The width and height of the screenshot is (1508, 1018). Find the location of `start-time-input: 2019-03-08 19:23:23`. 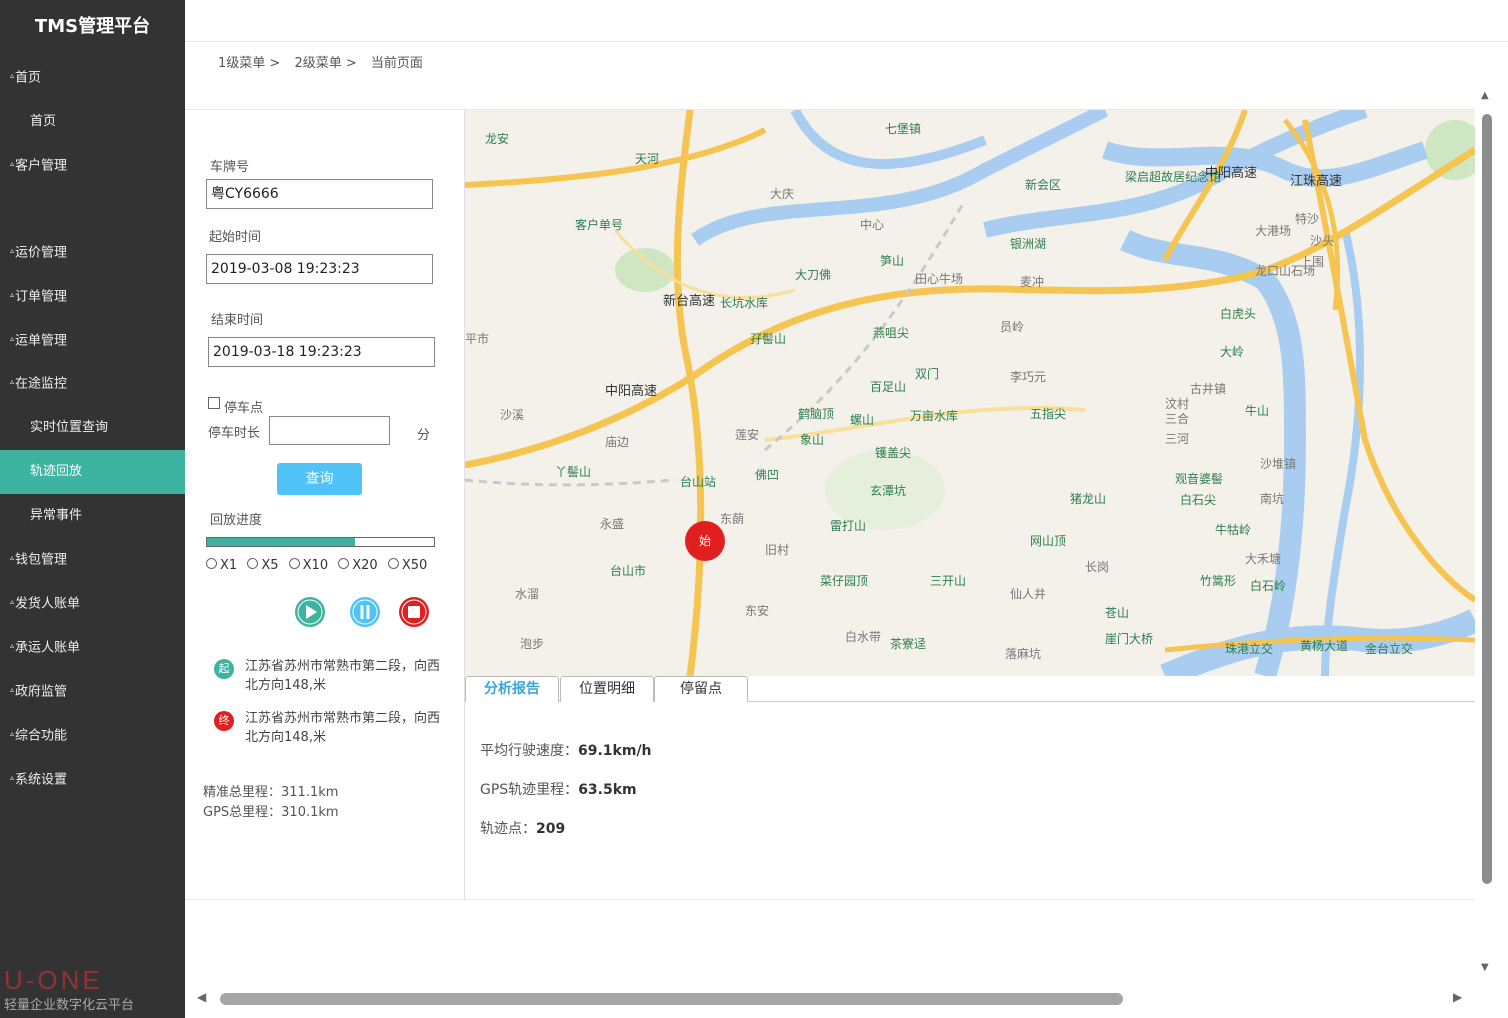

start-time-input: 2019-03-08 19:23:23 is located at coordinates (319, 269).